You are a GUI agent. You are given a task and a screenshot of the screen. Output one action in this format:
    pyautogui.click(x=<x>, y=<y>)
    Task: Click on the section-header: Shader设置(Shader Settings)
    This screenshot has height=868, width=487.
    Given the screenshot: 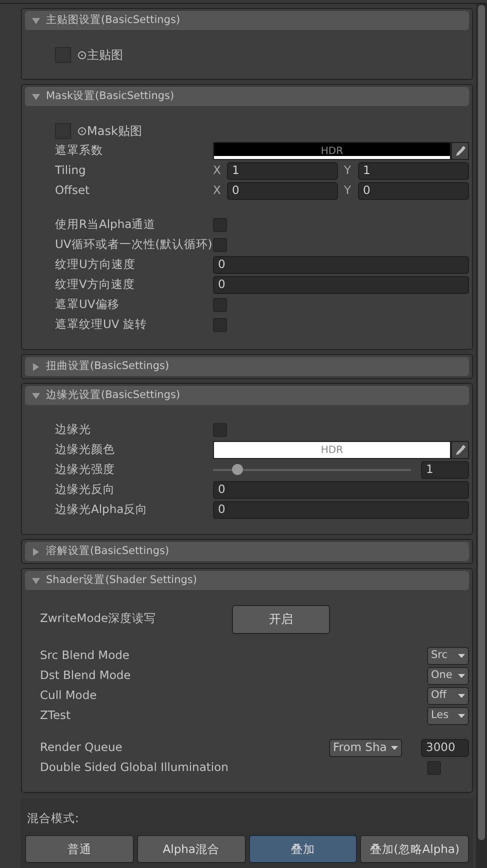 What is the action you would take?
    pyautogui.click(x=247, y=580)
    